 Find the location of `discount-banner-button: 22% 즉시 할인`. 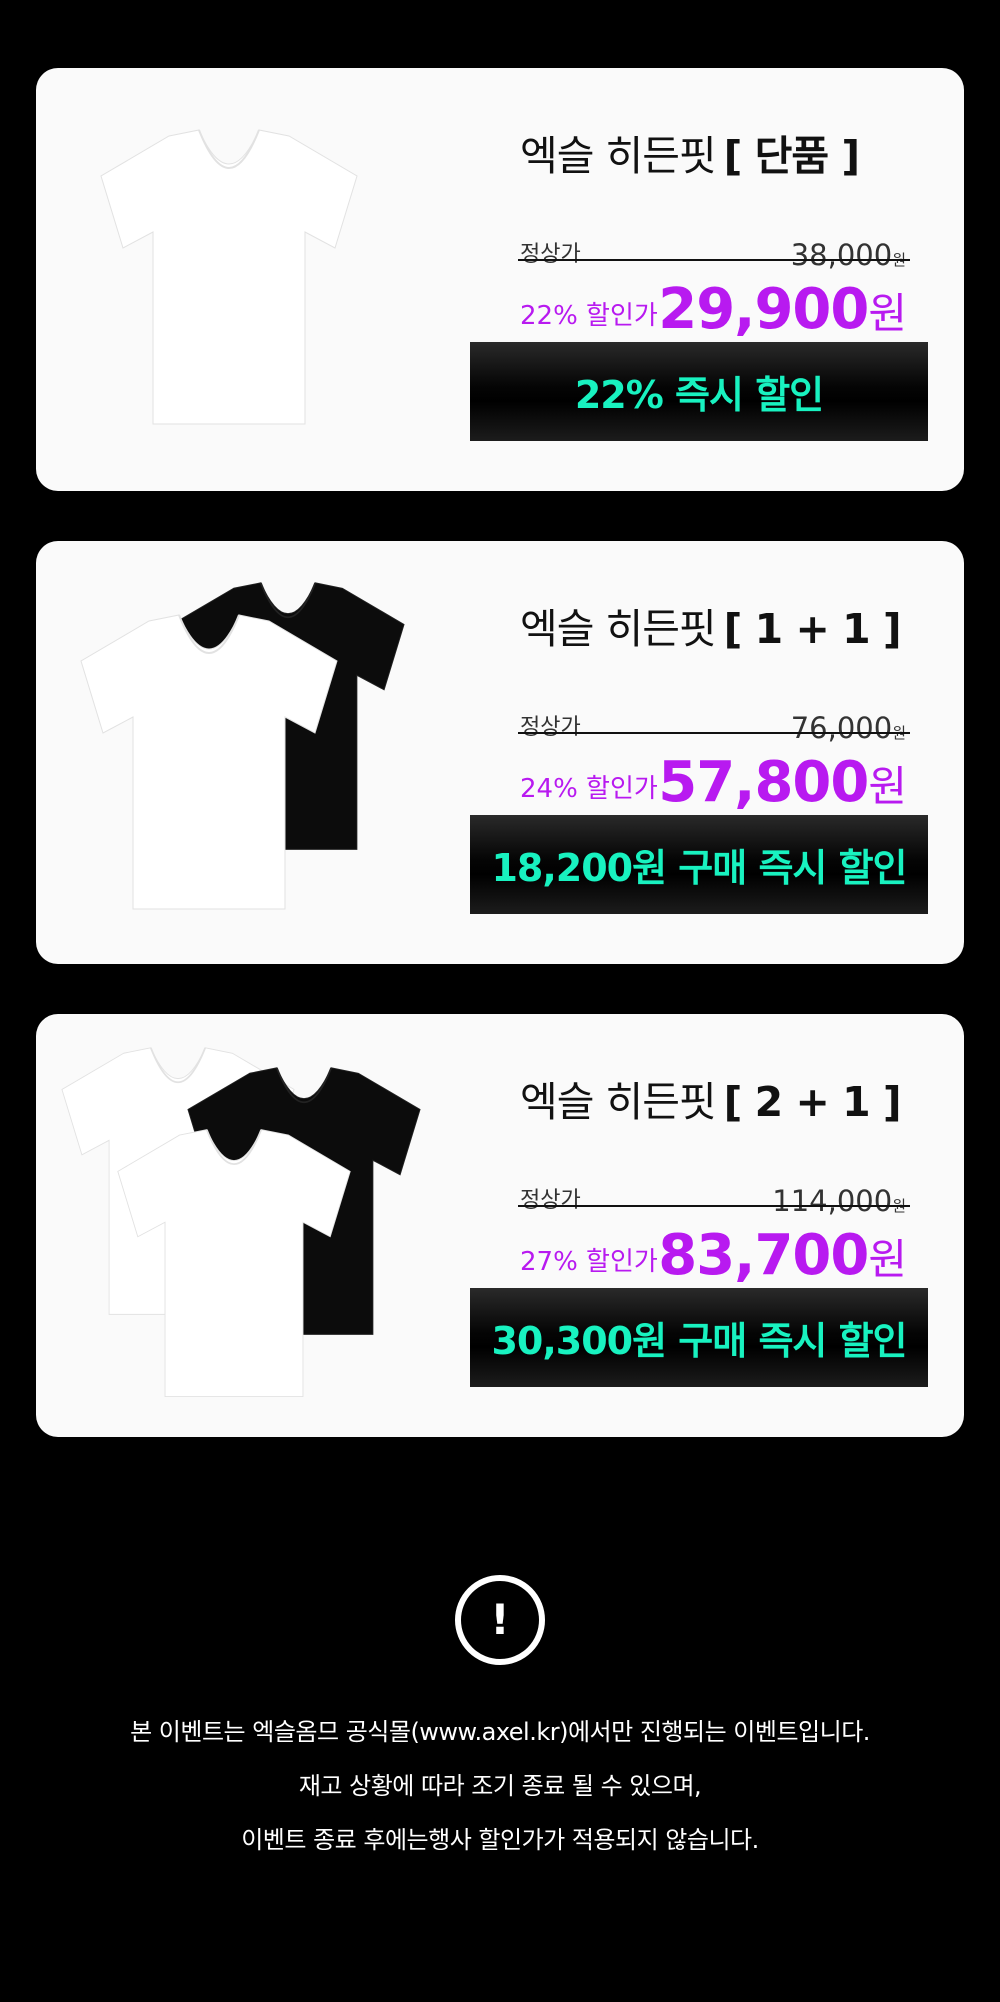

discount-banner-button: 22% 즉시 할인 is located at coordinates (699, 391).